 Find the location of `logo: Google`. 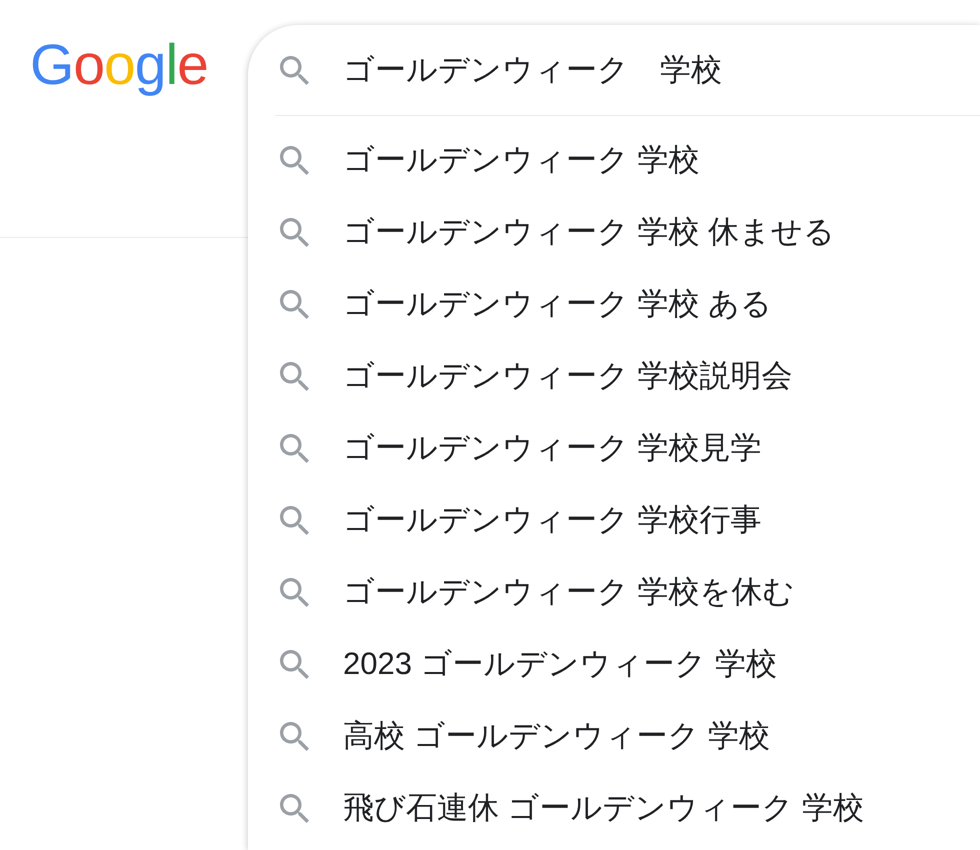

logo: Google is located at coordinates (119, 65).